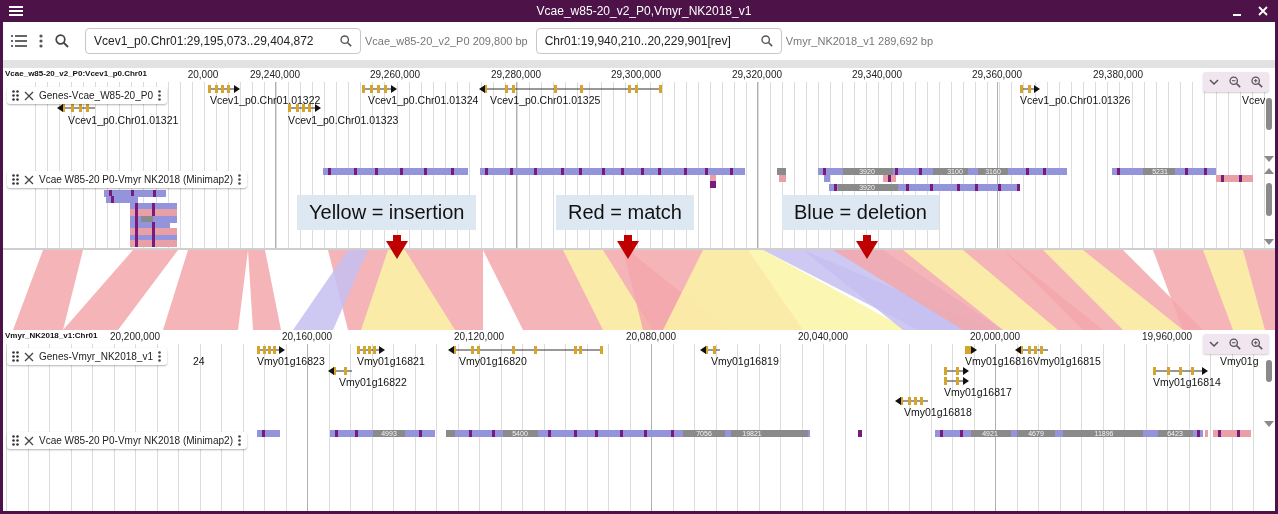 The height and width of the screenshot is (514, 1278). Describe the element at coordinates (1118, 74) in the screenshot. I see `ruler-label: 29,380,000` at that location.